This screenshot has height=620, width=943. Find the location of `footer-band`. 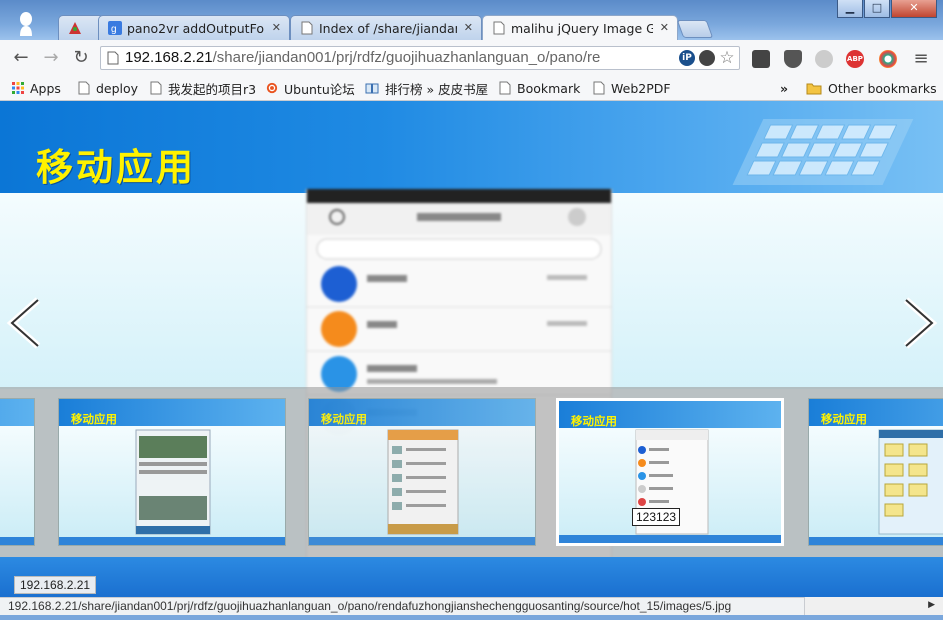

footer-band is located at coordinates (471, 577).